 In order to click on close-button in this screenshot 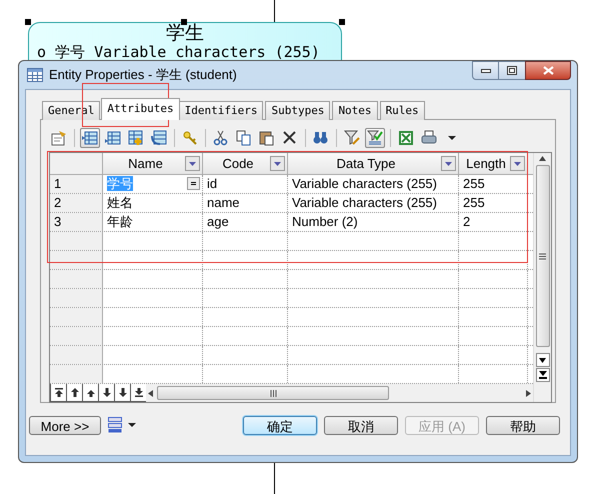, I will do `click(548, 70)`.